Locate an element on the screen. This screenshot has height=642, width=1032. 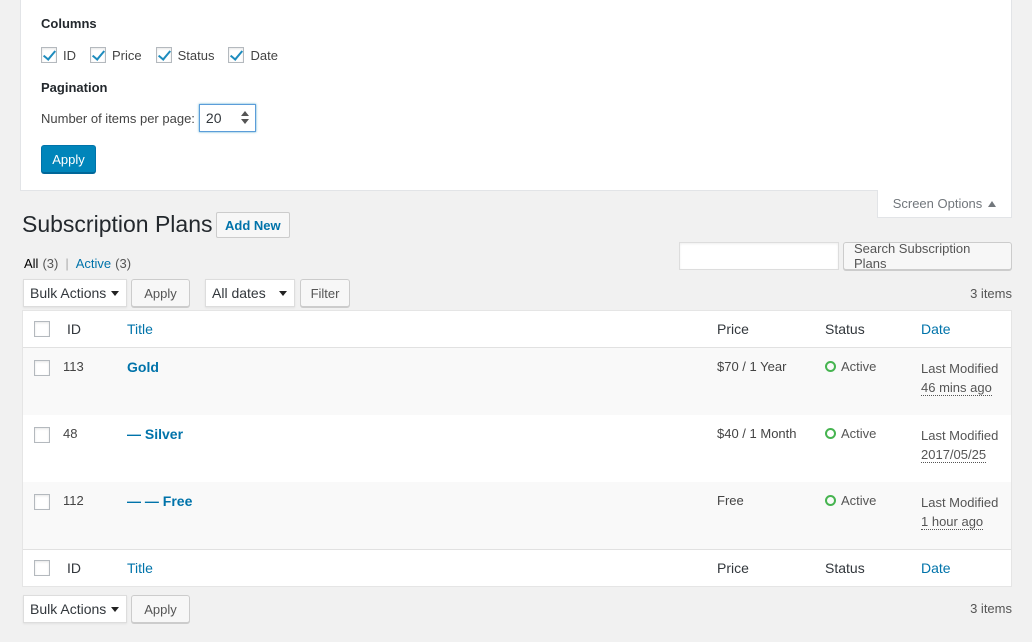
bulk-apply-button-bottom: Apply is located at coordinates (160, 609).